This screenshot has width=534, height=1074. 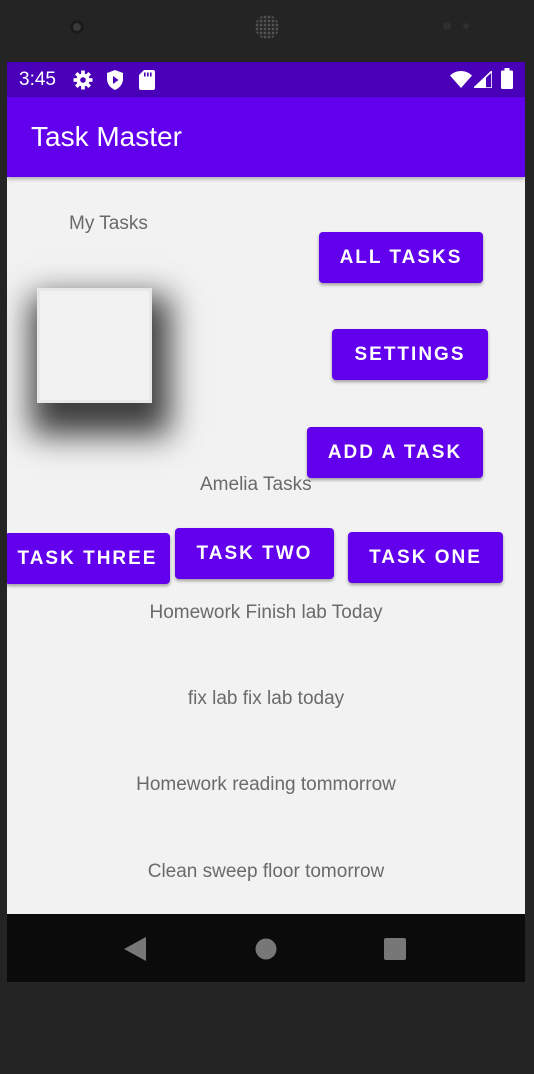 What do you see at coordinates (94, 345) in the screenshot?
I see `image-placeholder` at bounding box center [94, 345].